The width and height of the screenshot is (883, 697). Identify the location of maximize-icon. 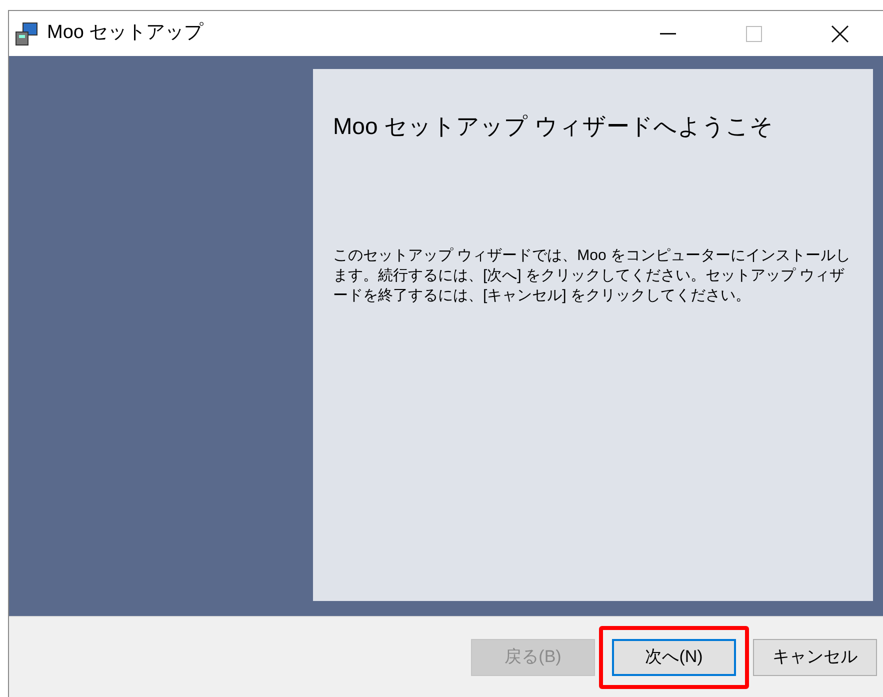
(754, 34).